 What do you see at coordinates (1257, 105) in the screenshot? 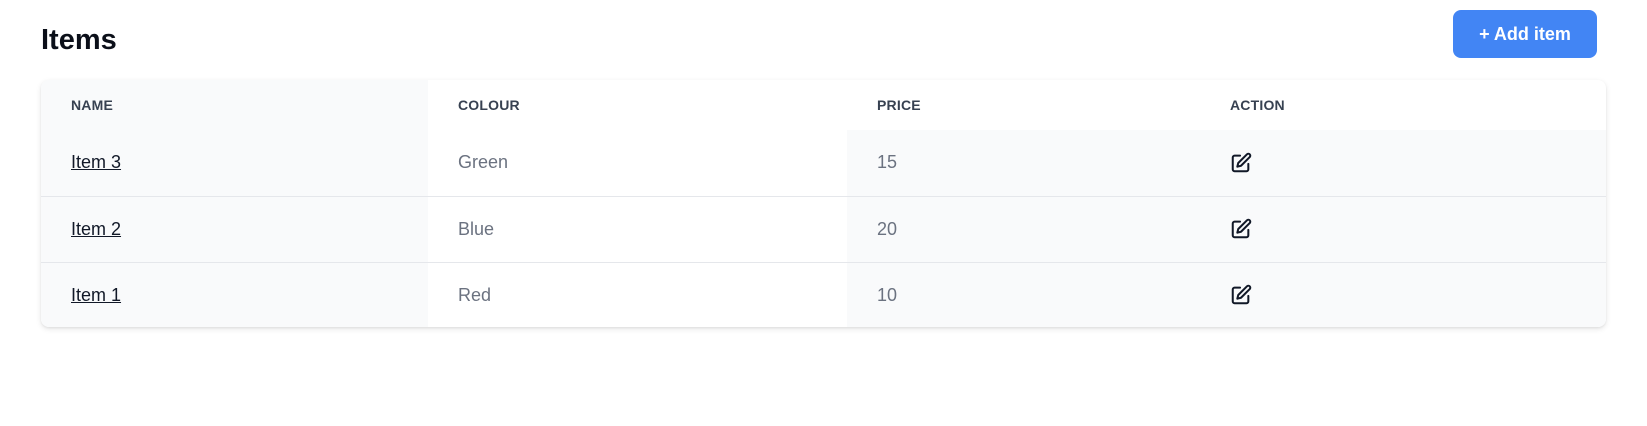
I see `column-header-action: ACTION` at bounding box center [1257, 105].